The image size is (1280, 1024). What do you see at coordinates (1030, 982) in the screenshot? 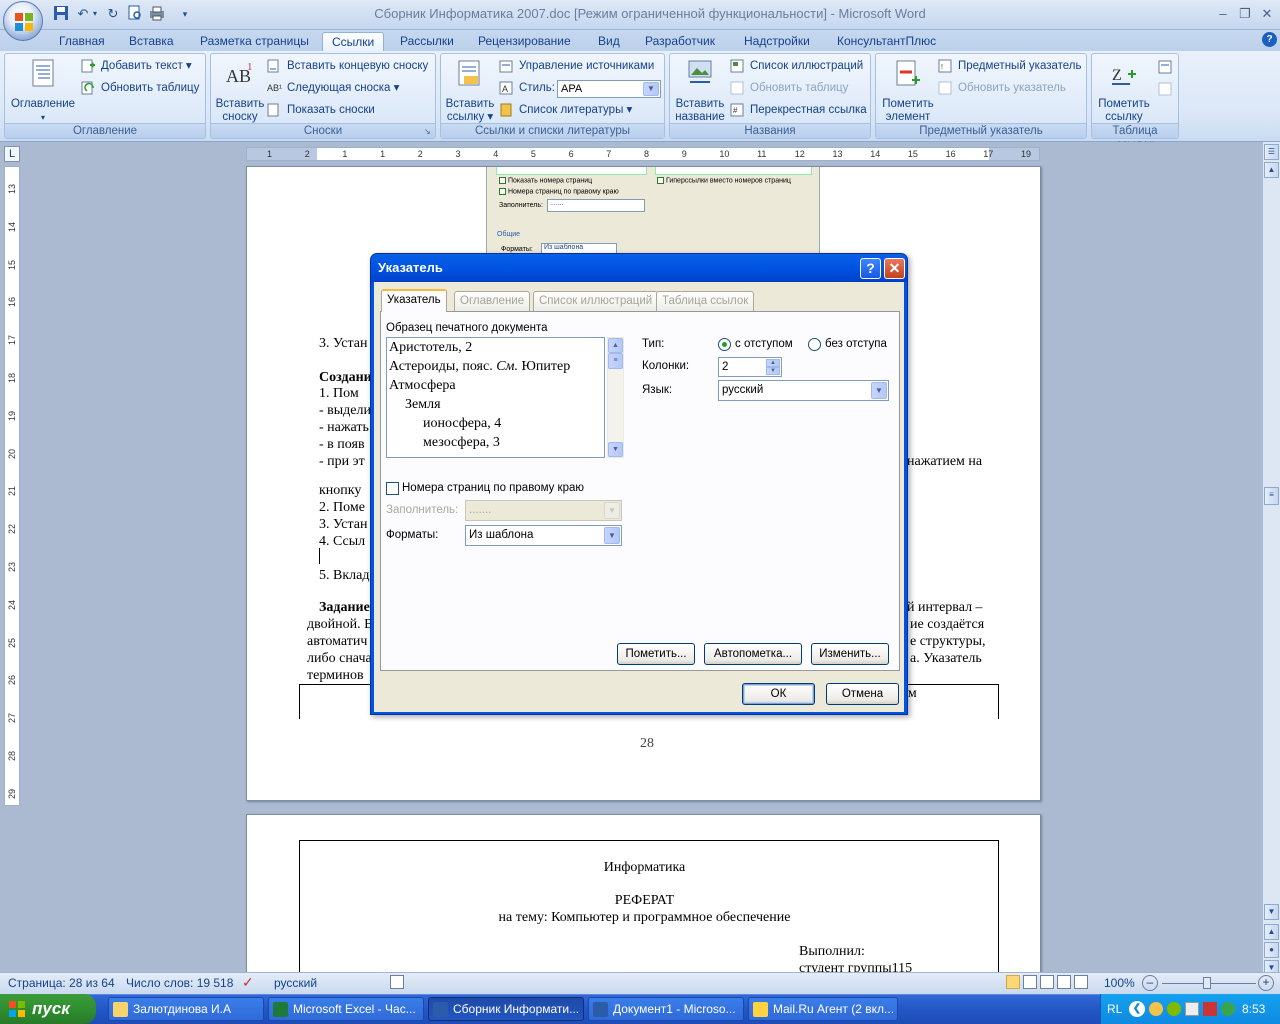
I see `full-screen-icon` at bounding box center [1030, 982].